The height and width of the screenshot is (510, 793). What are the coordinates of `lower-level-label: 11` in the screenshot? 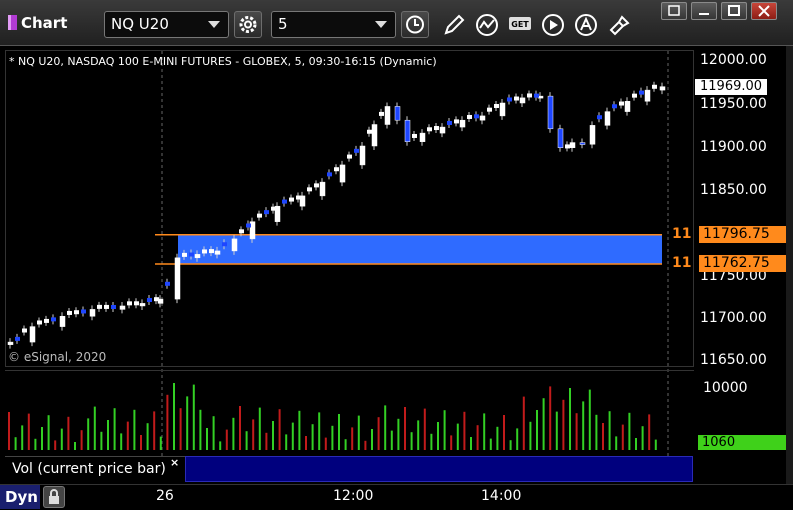 It's located at (682, 263).